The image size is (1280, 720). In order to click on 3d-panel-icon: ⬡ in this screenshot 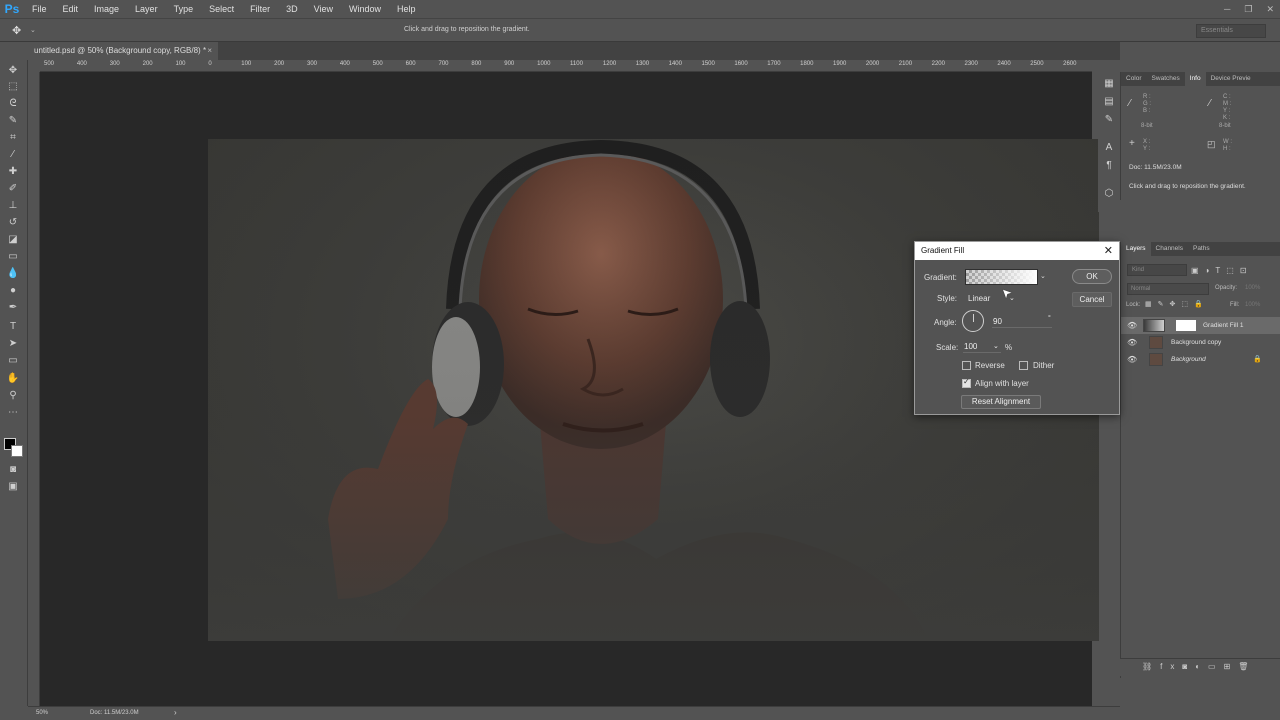, I will do `click(1109, 195)`.